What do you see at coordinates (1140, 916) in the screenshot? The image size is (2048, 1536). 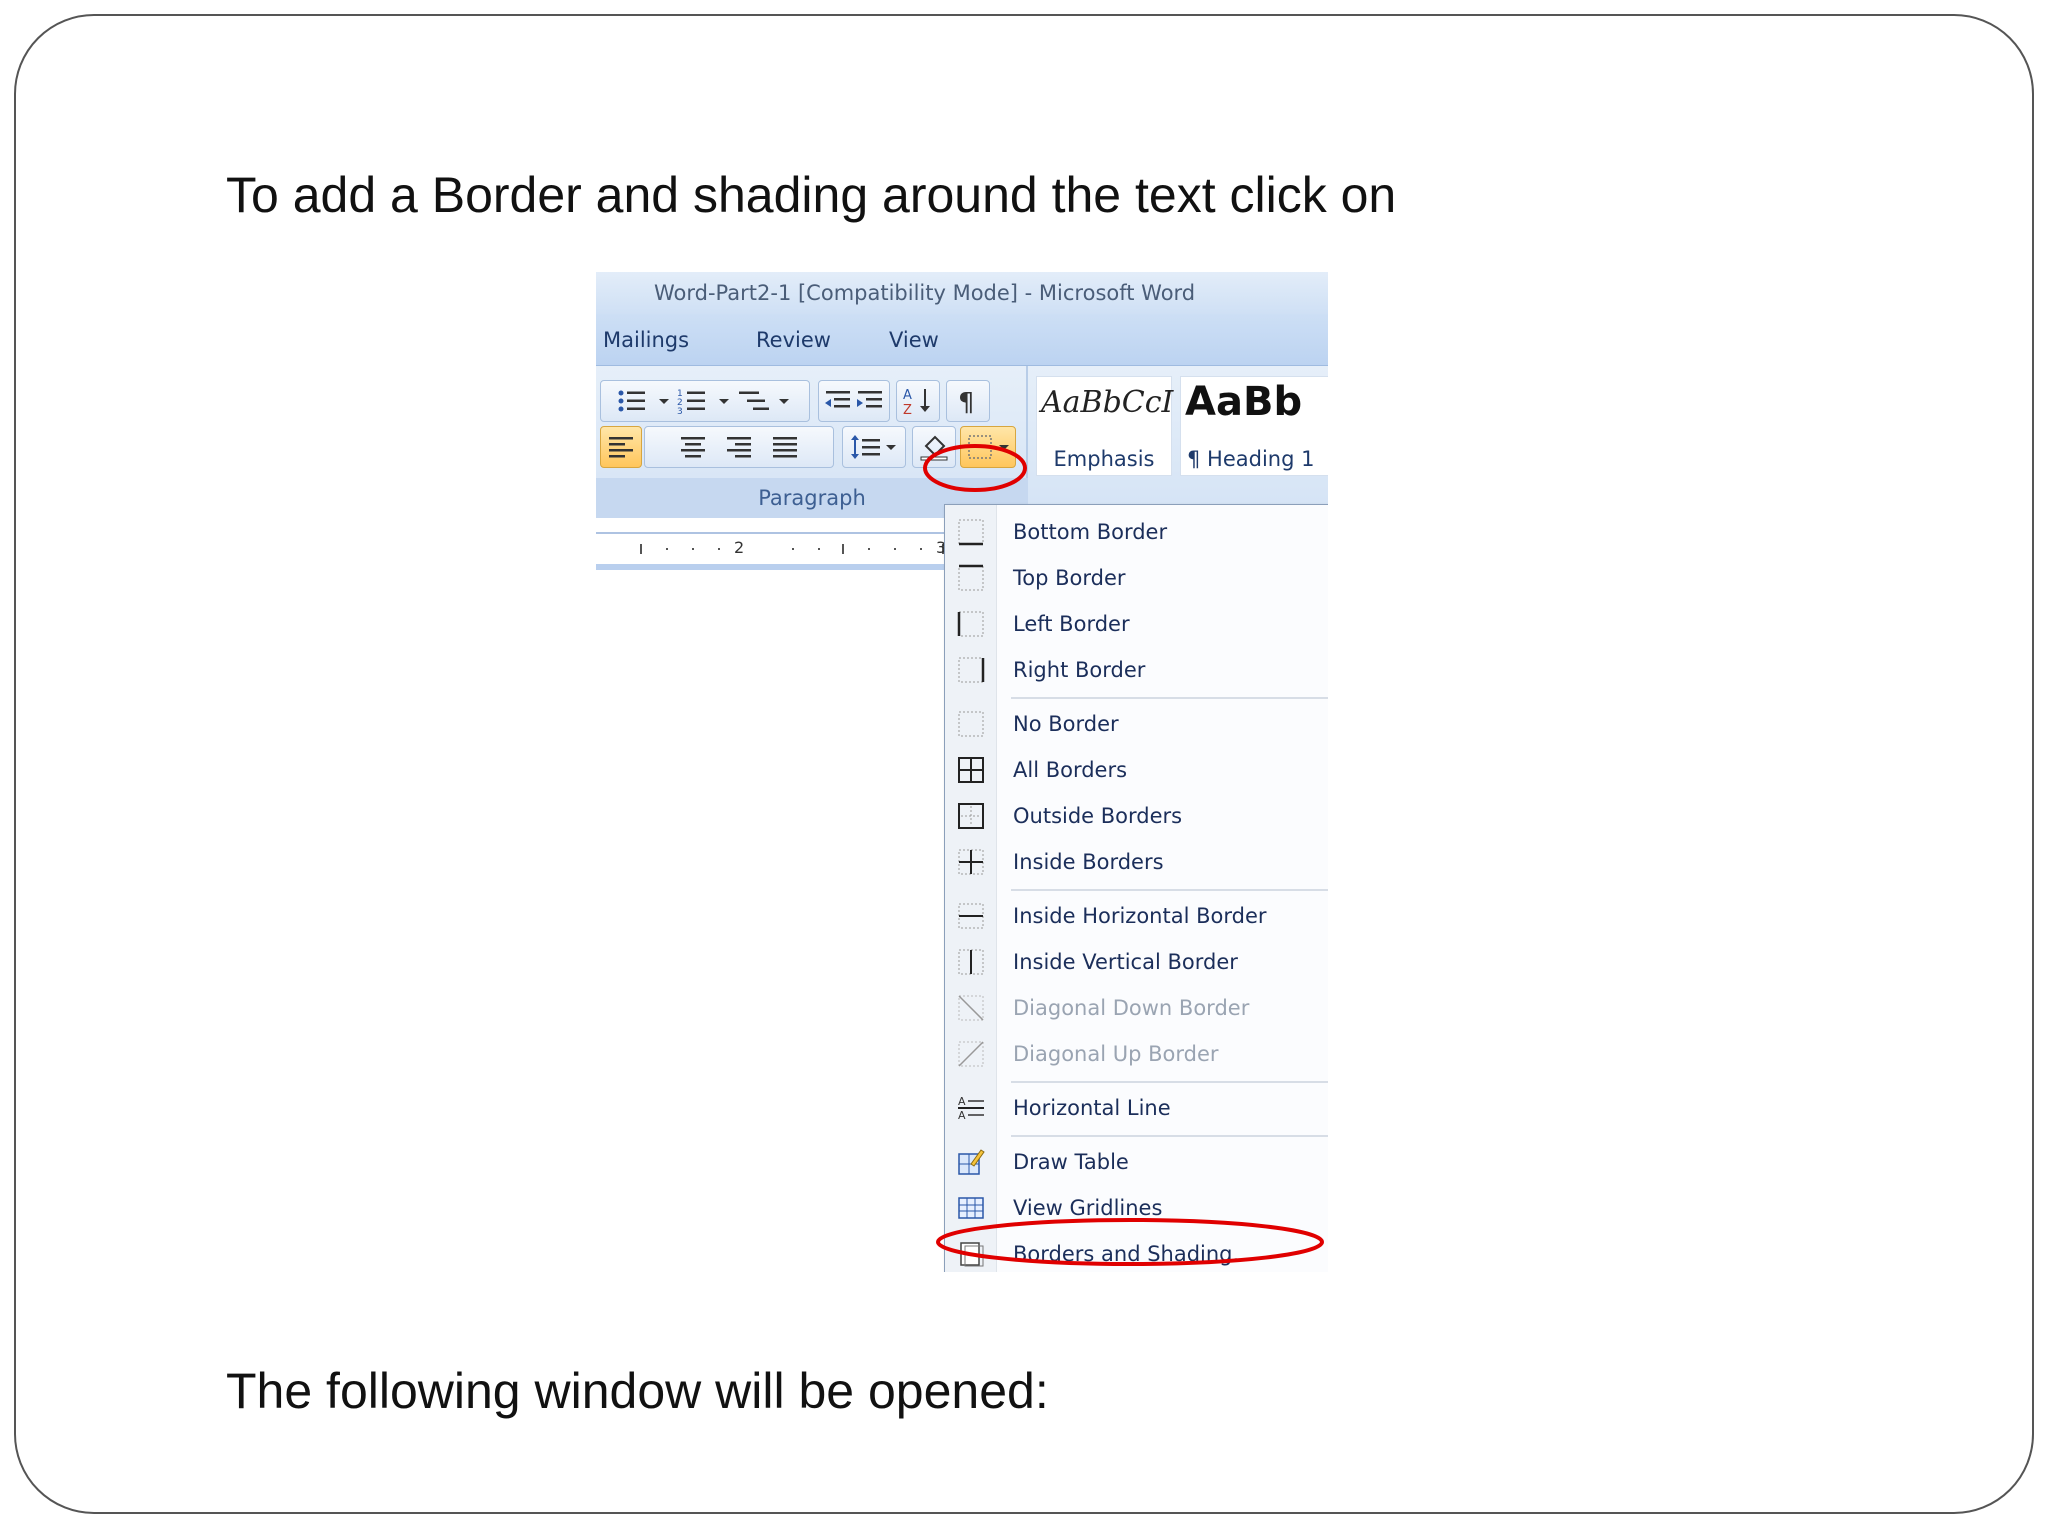 I see `menu-item-label: Inside Horizontal Border` at bounding box center [1140, 916].